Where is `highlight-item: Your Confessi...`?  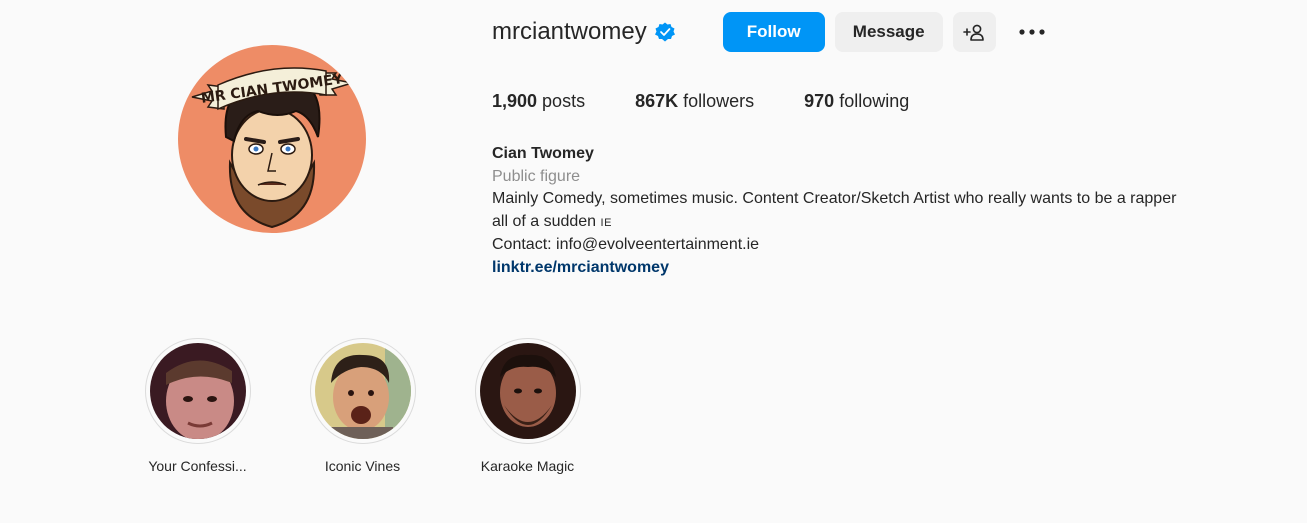
highlight-item: Your Confessi... is located at coordinates (197, 406).